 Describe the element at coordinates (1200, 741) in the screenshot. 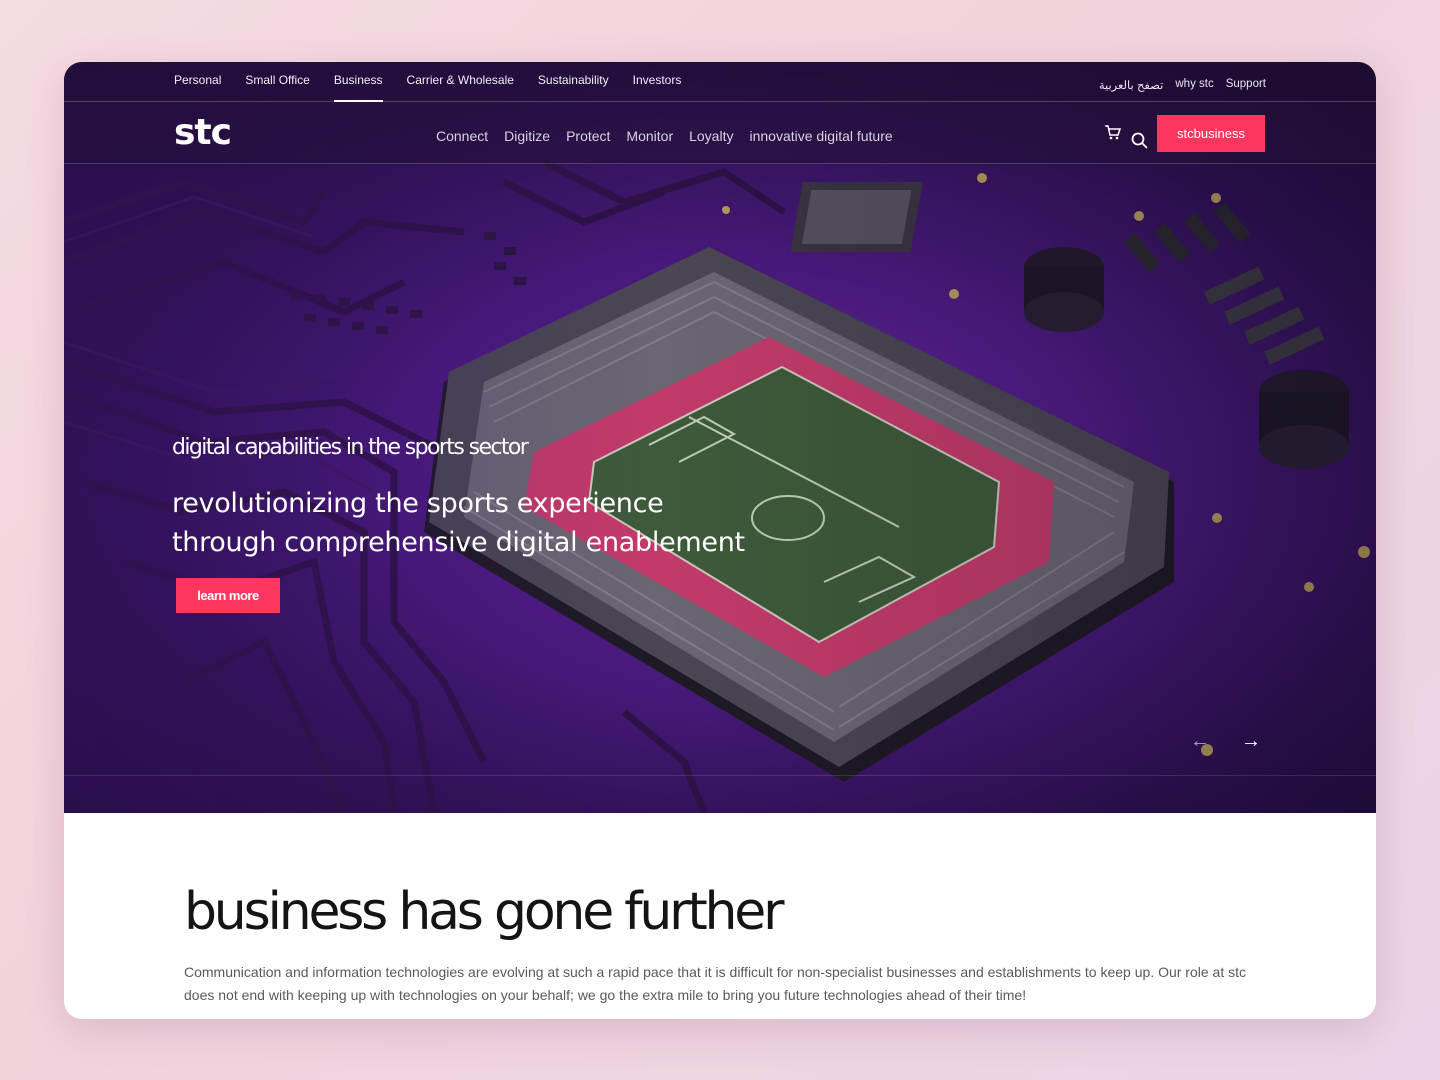

I see `arrow-left-icon: ←` at that location.